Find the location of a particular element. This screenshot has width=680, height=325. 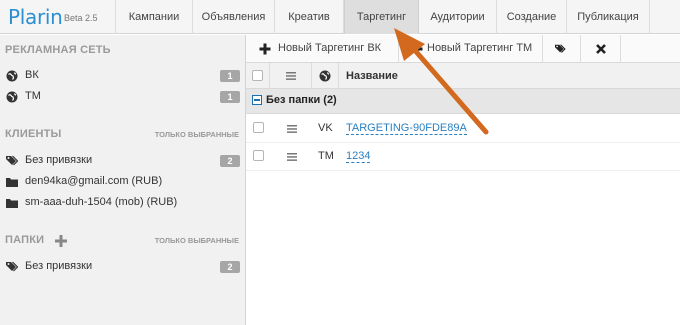

sidebar-item-tm: ТМ 1 is located at coordinates (123, 97).